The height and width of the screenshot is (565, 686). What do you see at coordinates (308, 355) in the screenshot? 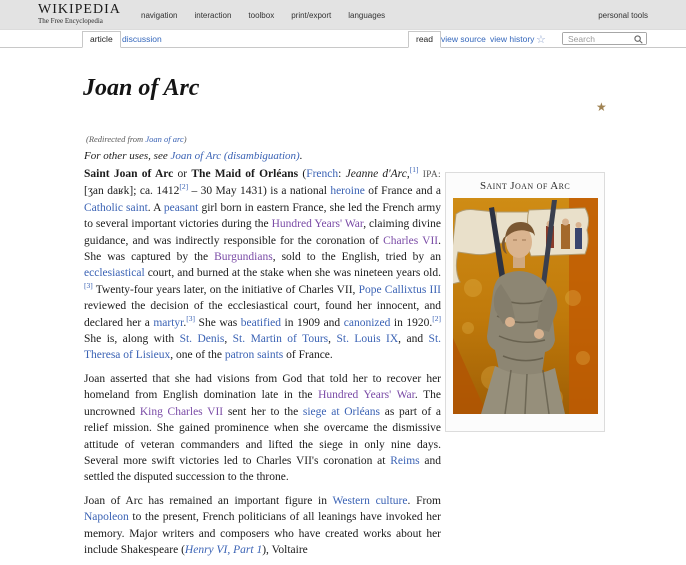
I see `text-span: of France.` at bounding box center [308, 355].